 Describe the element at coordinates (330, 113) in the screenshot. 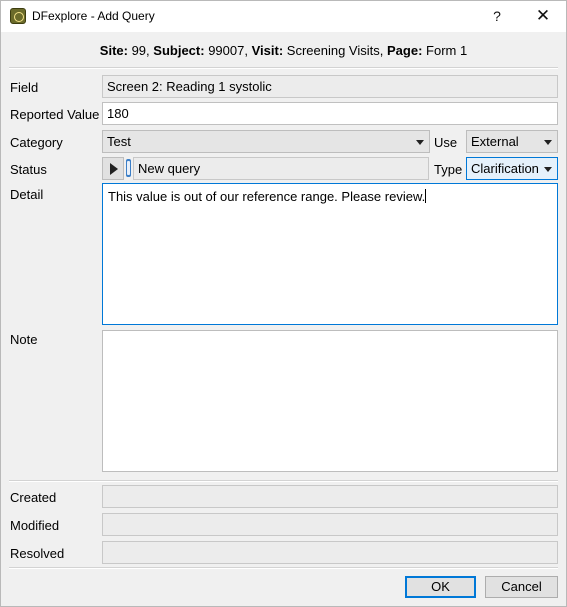

I see `reported-value-field: 180` at that location.